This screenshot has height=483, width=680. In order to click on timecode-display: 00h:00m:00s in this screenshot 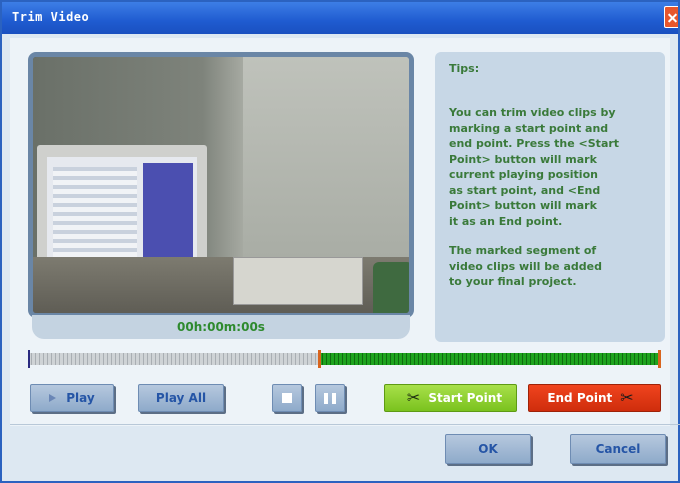, I will do `click(221, 327)`.